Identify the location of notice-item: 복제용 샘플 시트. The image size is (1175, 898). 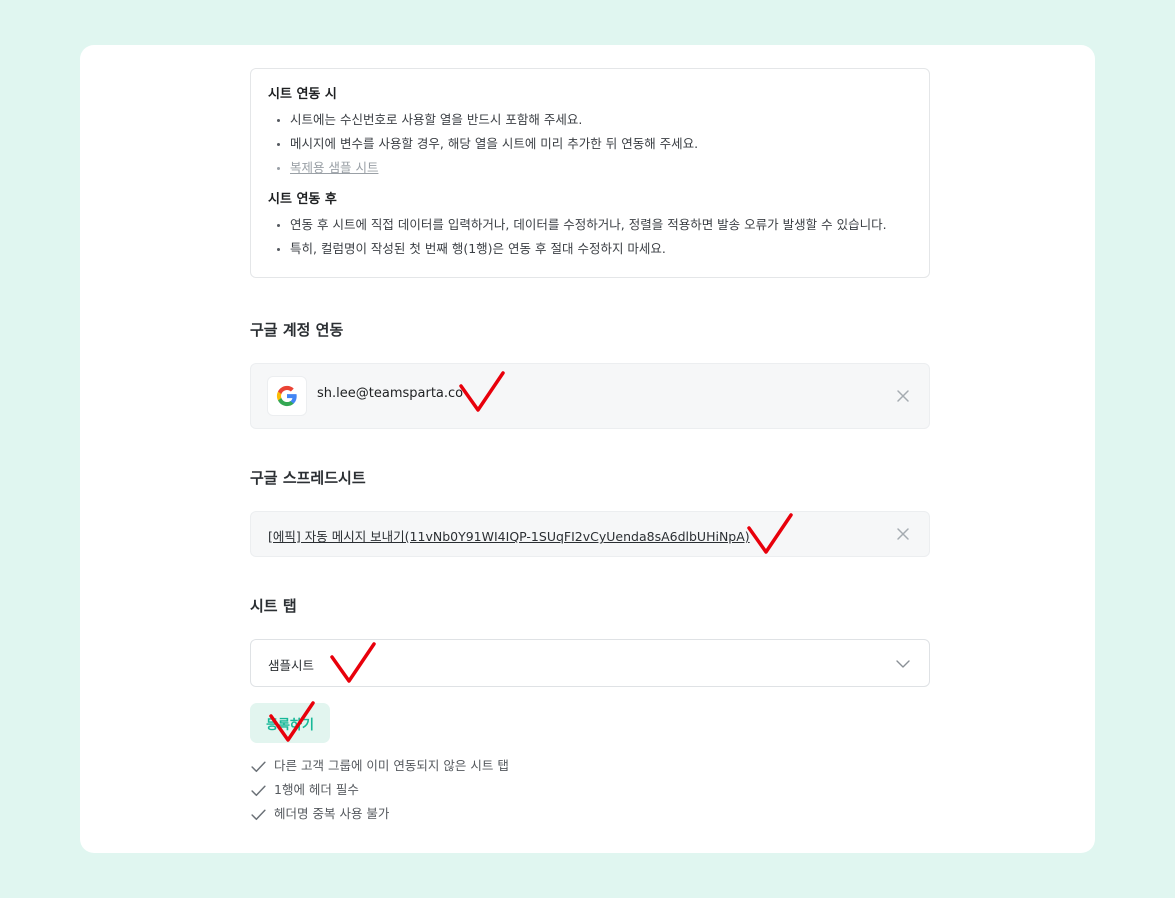
(590, 168).